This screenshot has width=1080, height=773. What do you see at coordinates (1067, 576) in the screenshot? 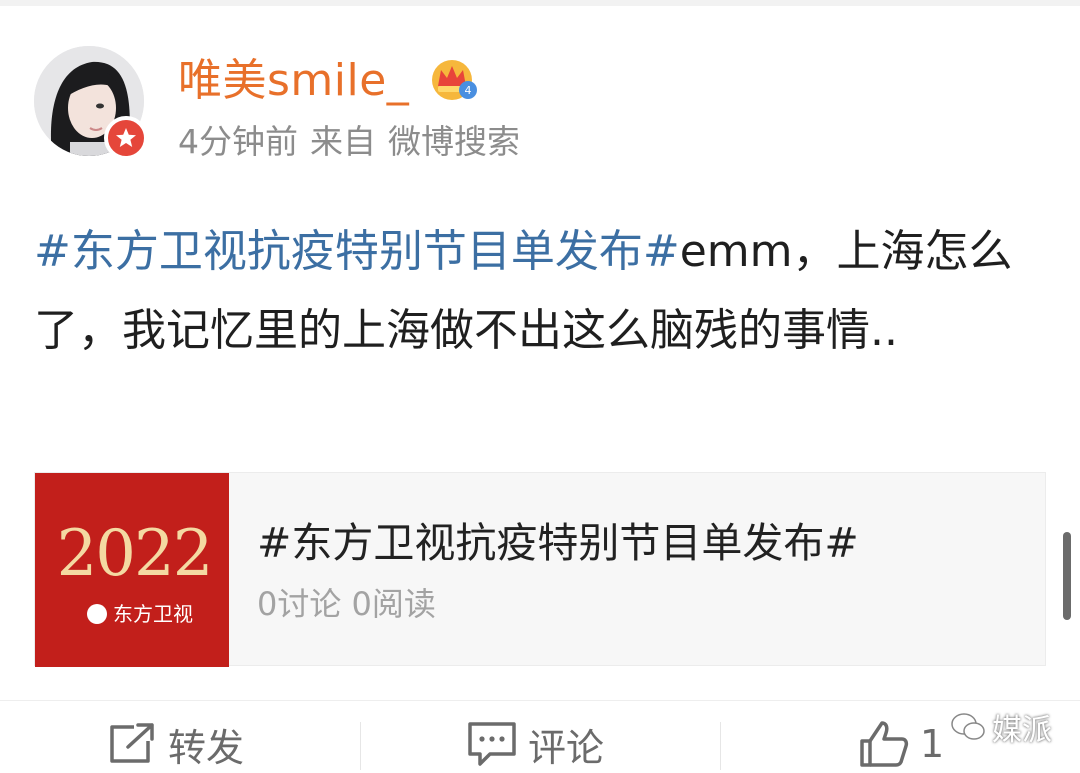
I see `scrollbar` at bounding box center [1067, 576].